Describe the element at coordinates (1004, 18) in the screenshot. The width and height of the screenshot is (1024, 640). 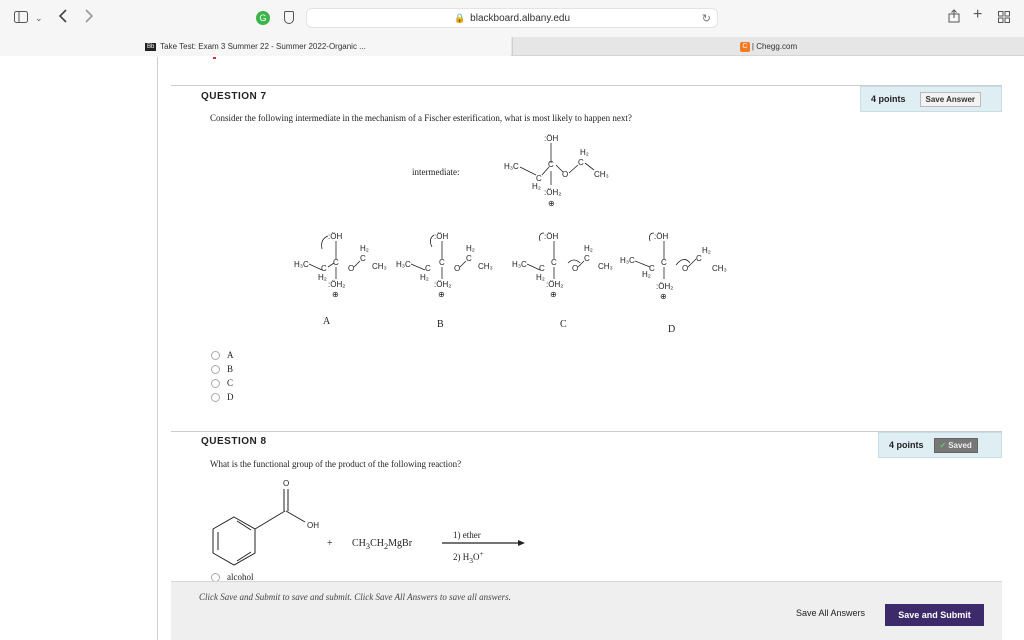
I see `tab-overview-icon` at that location.